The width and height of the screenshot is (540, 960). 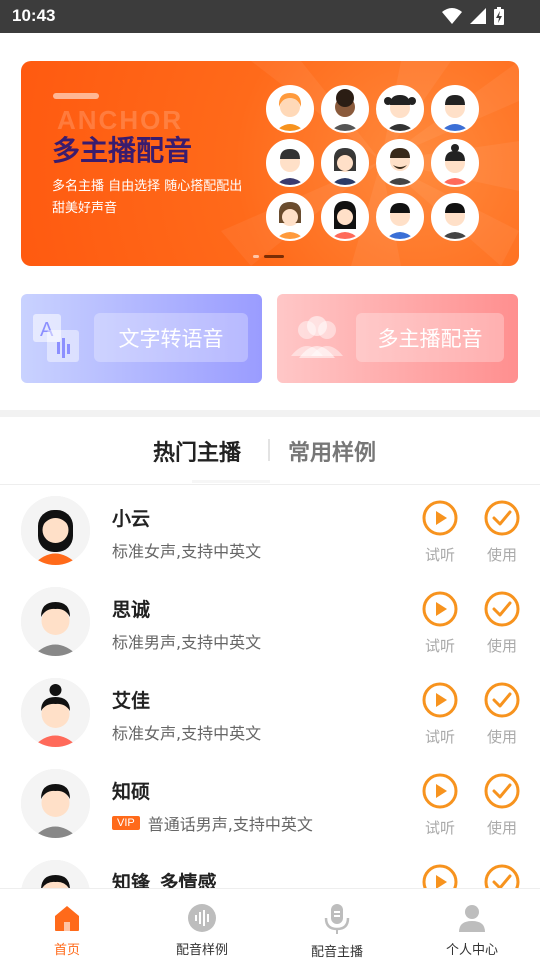 What do you see at coordinates (430, 337) in the screenshot?
I see `multi-anchor-button: 多主播配音` at bounding box center [430, 337].